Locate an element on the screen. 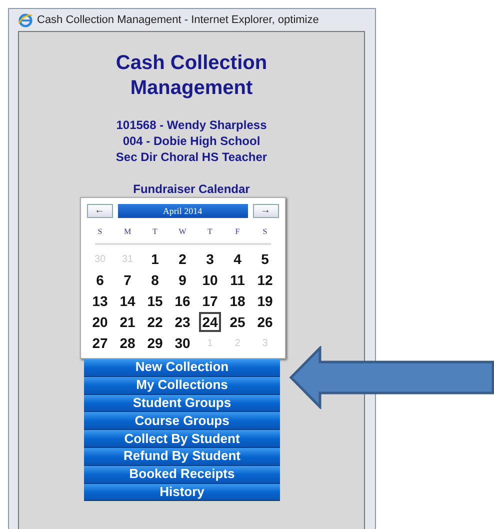 The image size is (494, 529). user-info-line: 101568 - Wendy Sharpless is located at coordinates (191, 125).